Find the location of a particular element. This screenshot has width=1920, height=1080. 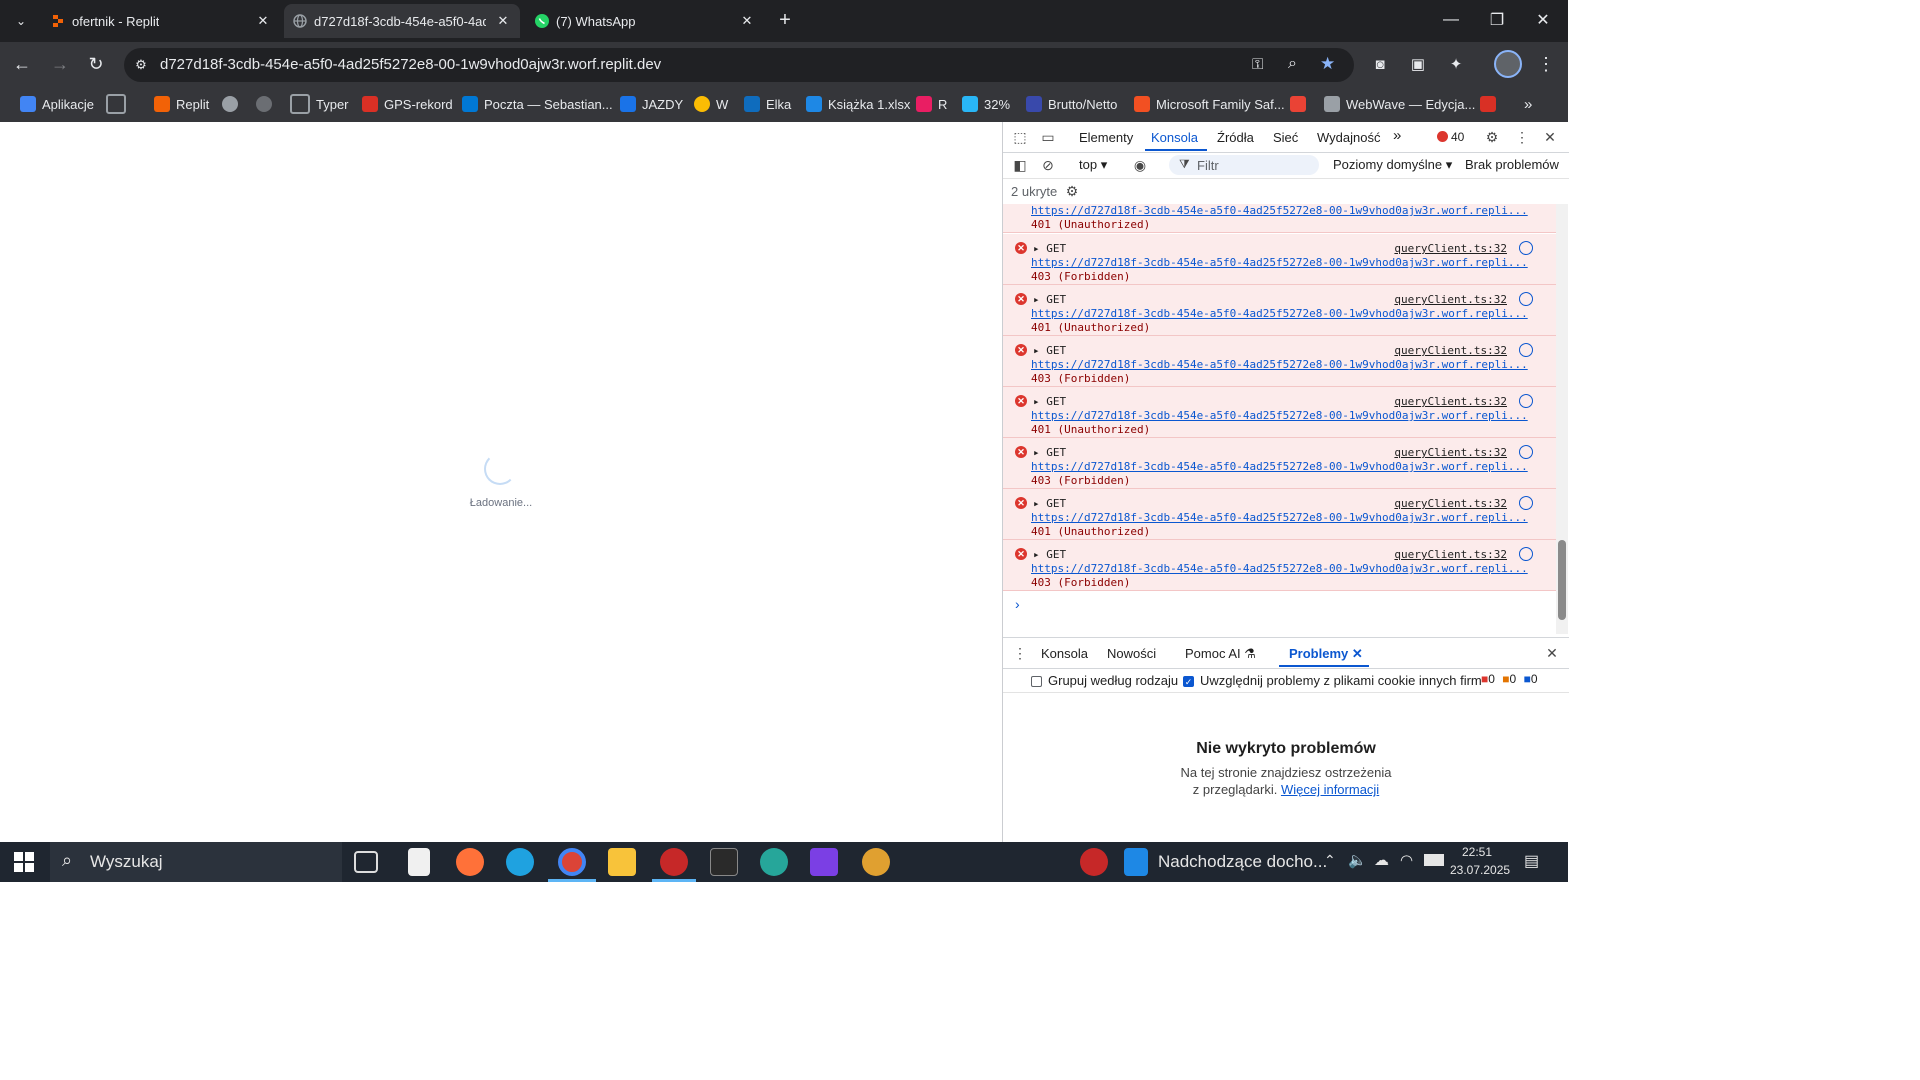

device-toolbar-icon: ▭ is located at coordinates (1048, 137).